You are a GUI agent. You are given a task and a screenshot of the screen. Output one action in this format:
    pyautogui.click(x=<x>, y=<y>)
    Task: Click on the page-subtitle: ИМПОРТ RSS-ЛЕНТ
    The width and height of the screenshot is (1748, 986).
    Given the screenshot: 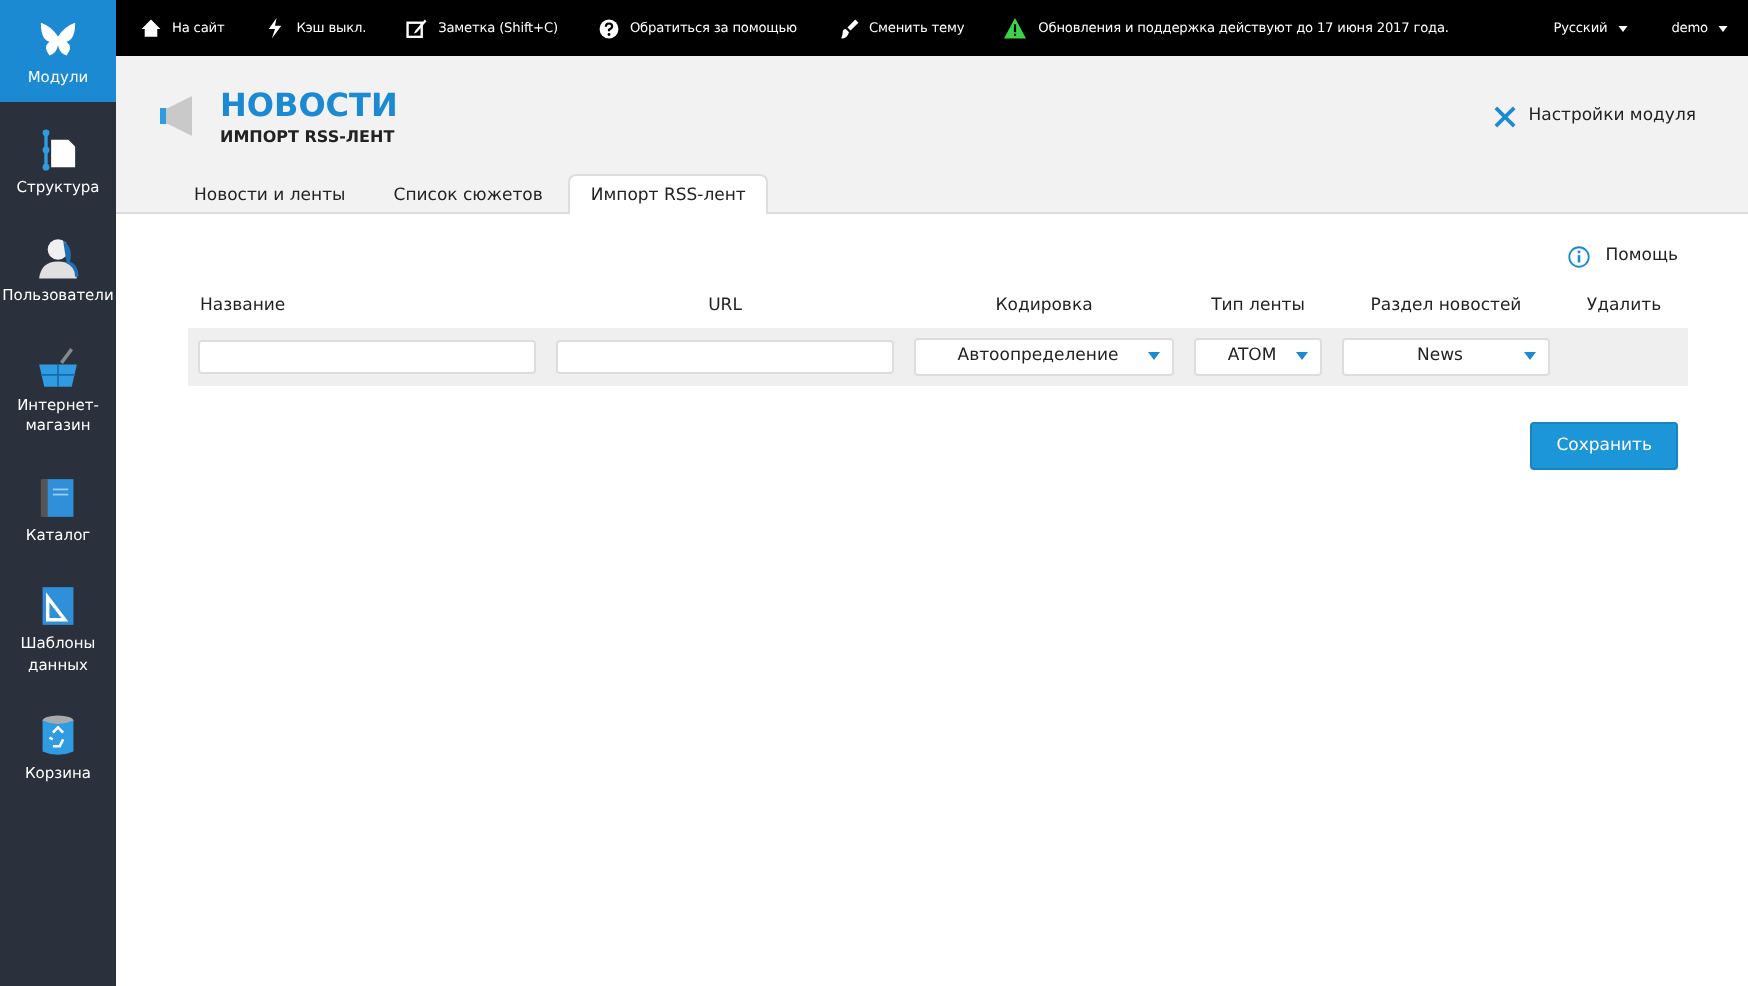 What is the action you would take?
    pyautogui.click(x=308, y=136)
    